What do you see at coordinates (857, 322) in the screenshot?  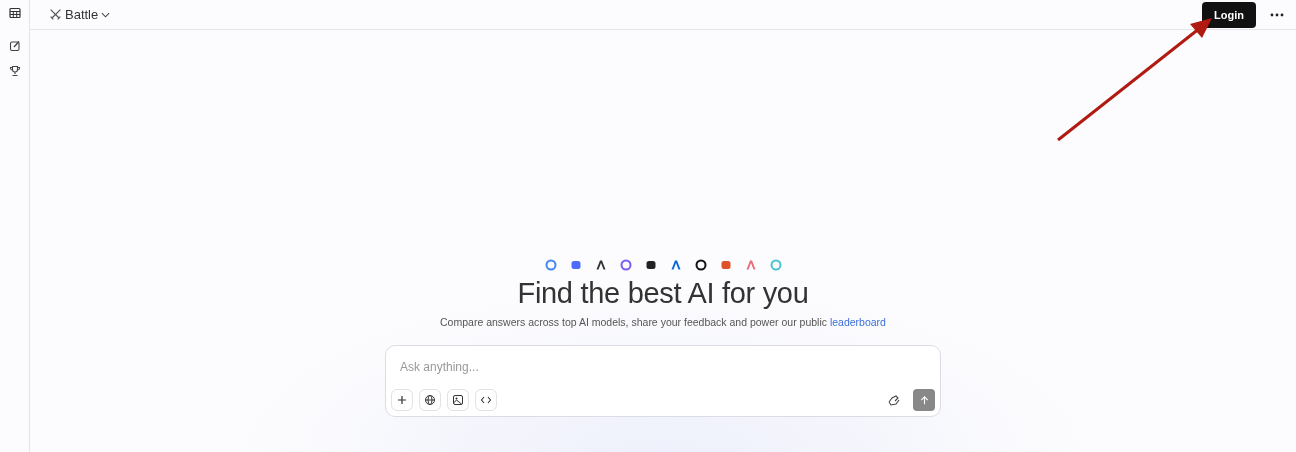 I see `leaderboard-link: leaderboard` at bounding box center [857, 322].